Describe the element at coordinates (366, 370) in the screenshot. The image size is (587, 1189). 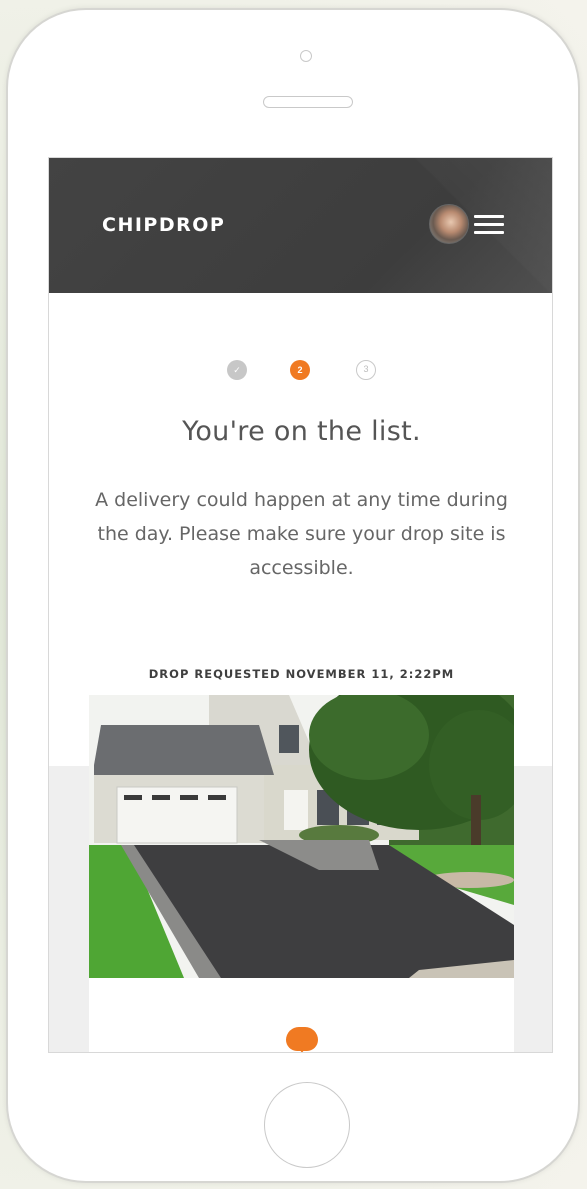
I see `step-upcoming: 3` at that location.